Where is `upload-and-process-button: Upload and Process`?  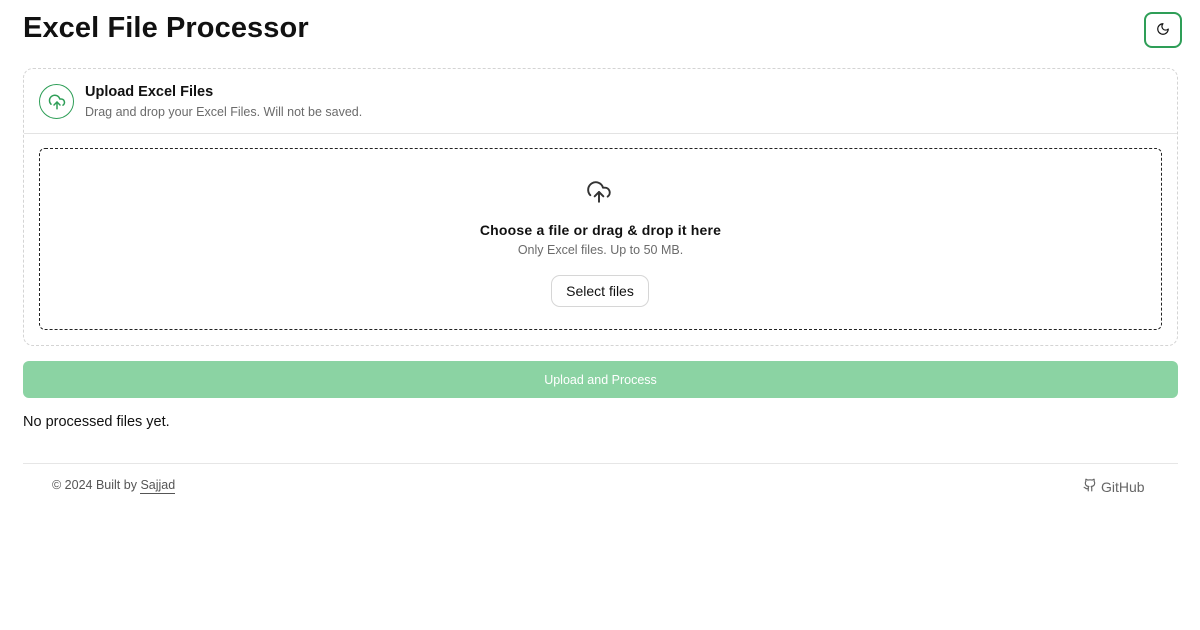
upload-and-process-button: Upload and Process is located at coordinates (600, 379).